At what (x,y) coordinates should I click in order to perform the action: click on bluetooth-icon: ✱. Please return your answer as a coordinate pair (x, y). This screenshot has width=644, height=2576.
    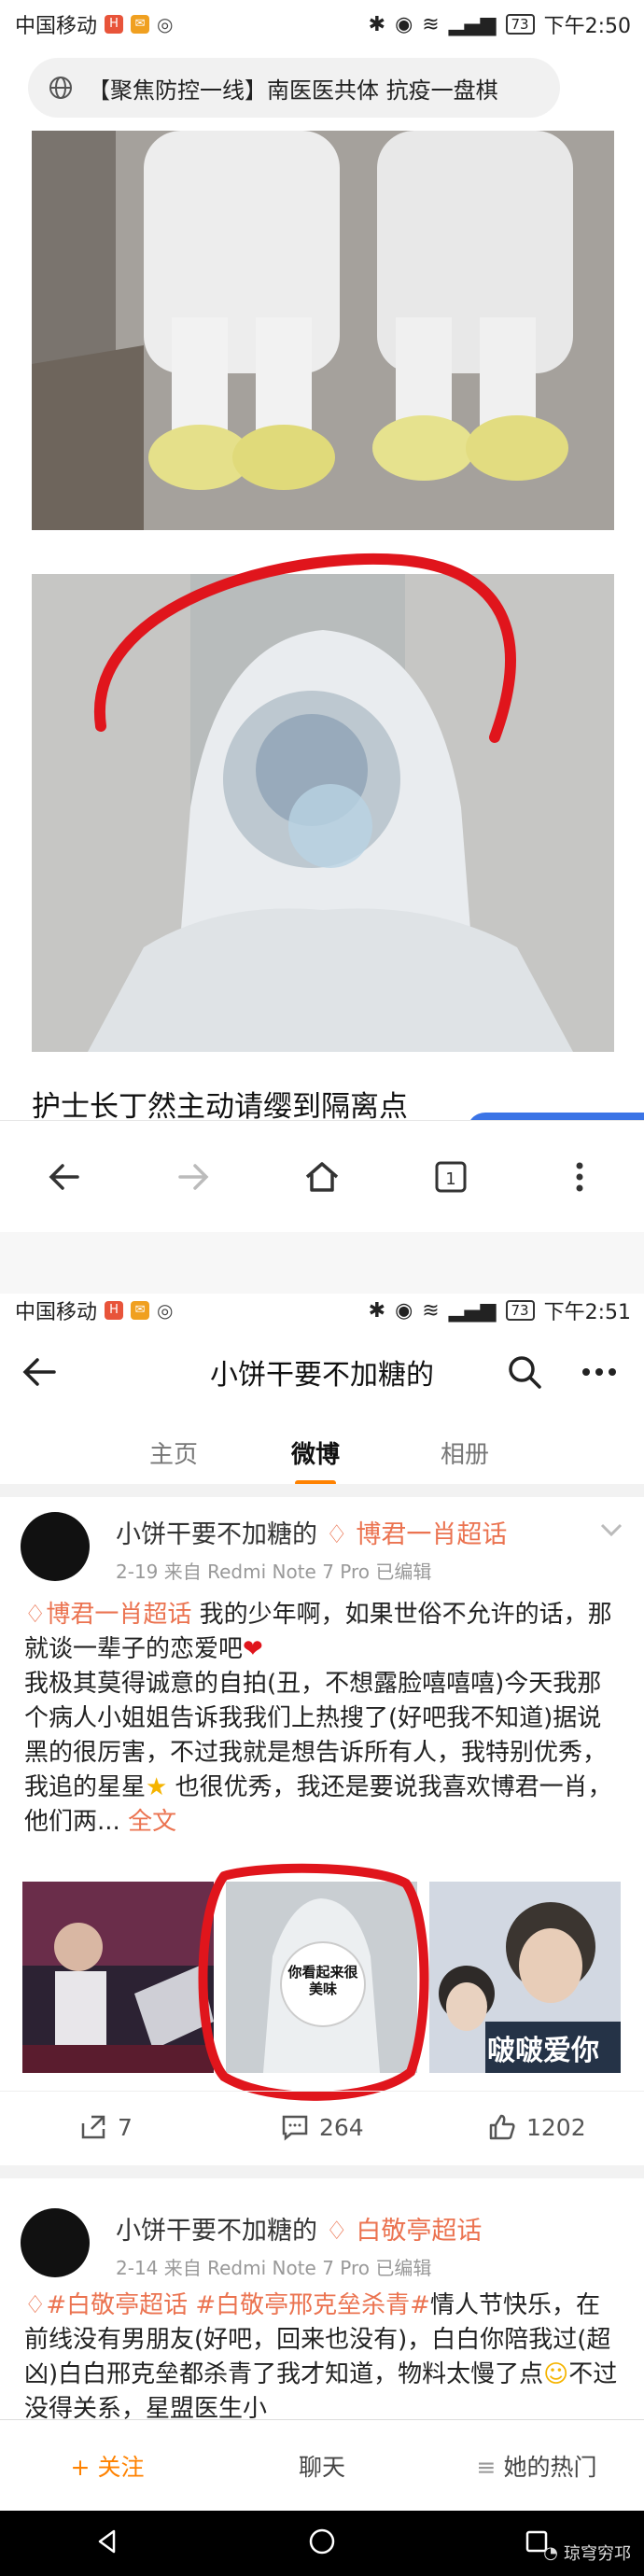
    Looking at the image, I should click on (377, 24).